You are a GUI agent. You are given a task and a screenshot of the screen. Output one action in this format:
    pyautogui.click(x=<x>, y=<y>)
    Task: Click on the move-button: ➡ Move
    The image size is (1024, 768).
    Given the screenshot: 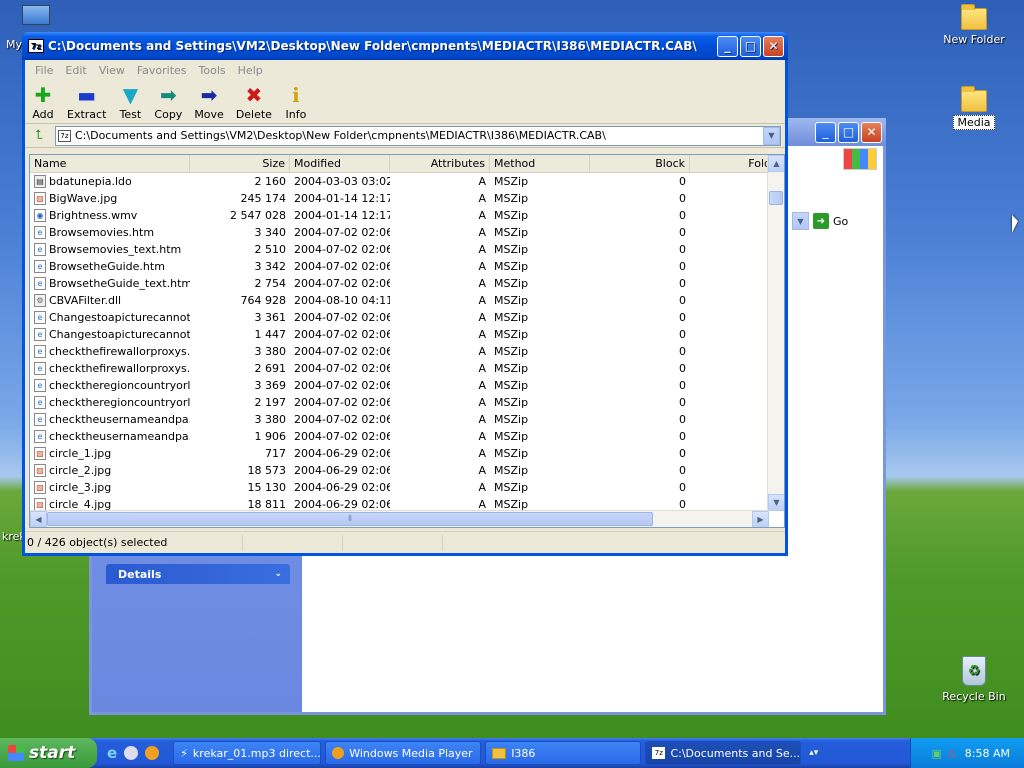 What is the action you would take?
    pyautogui.click(x=209, y=102)
    